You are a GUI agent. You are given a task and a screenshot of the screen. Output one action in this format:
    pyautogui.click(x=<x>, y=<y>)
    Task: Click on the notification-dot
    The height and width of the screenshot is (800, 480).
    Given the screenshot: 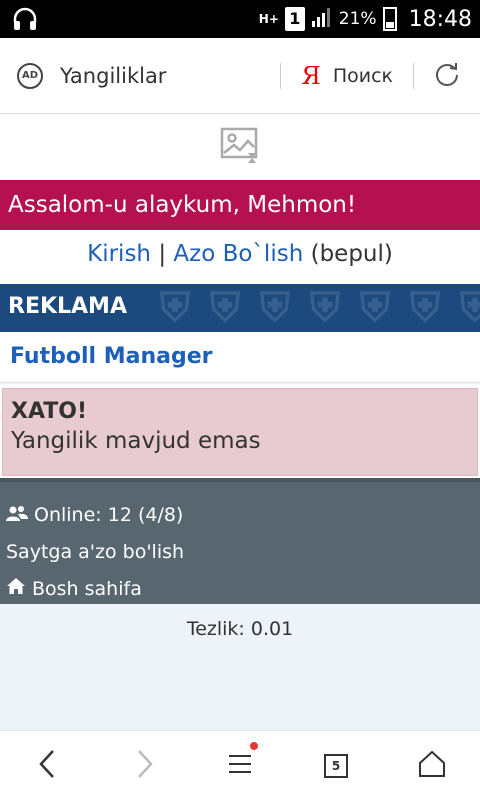 What is the action you would take?
    pyautogui.click(x=254, y=745)
    